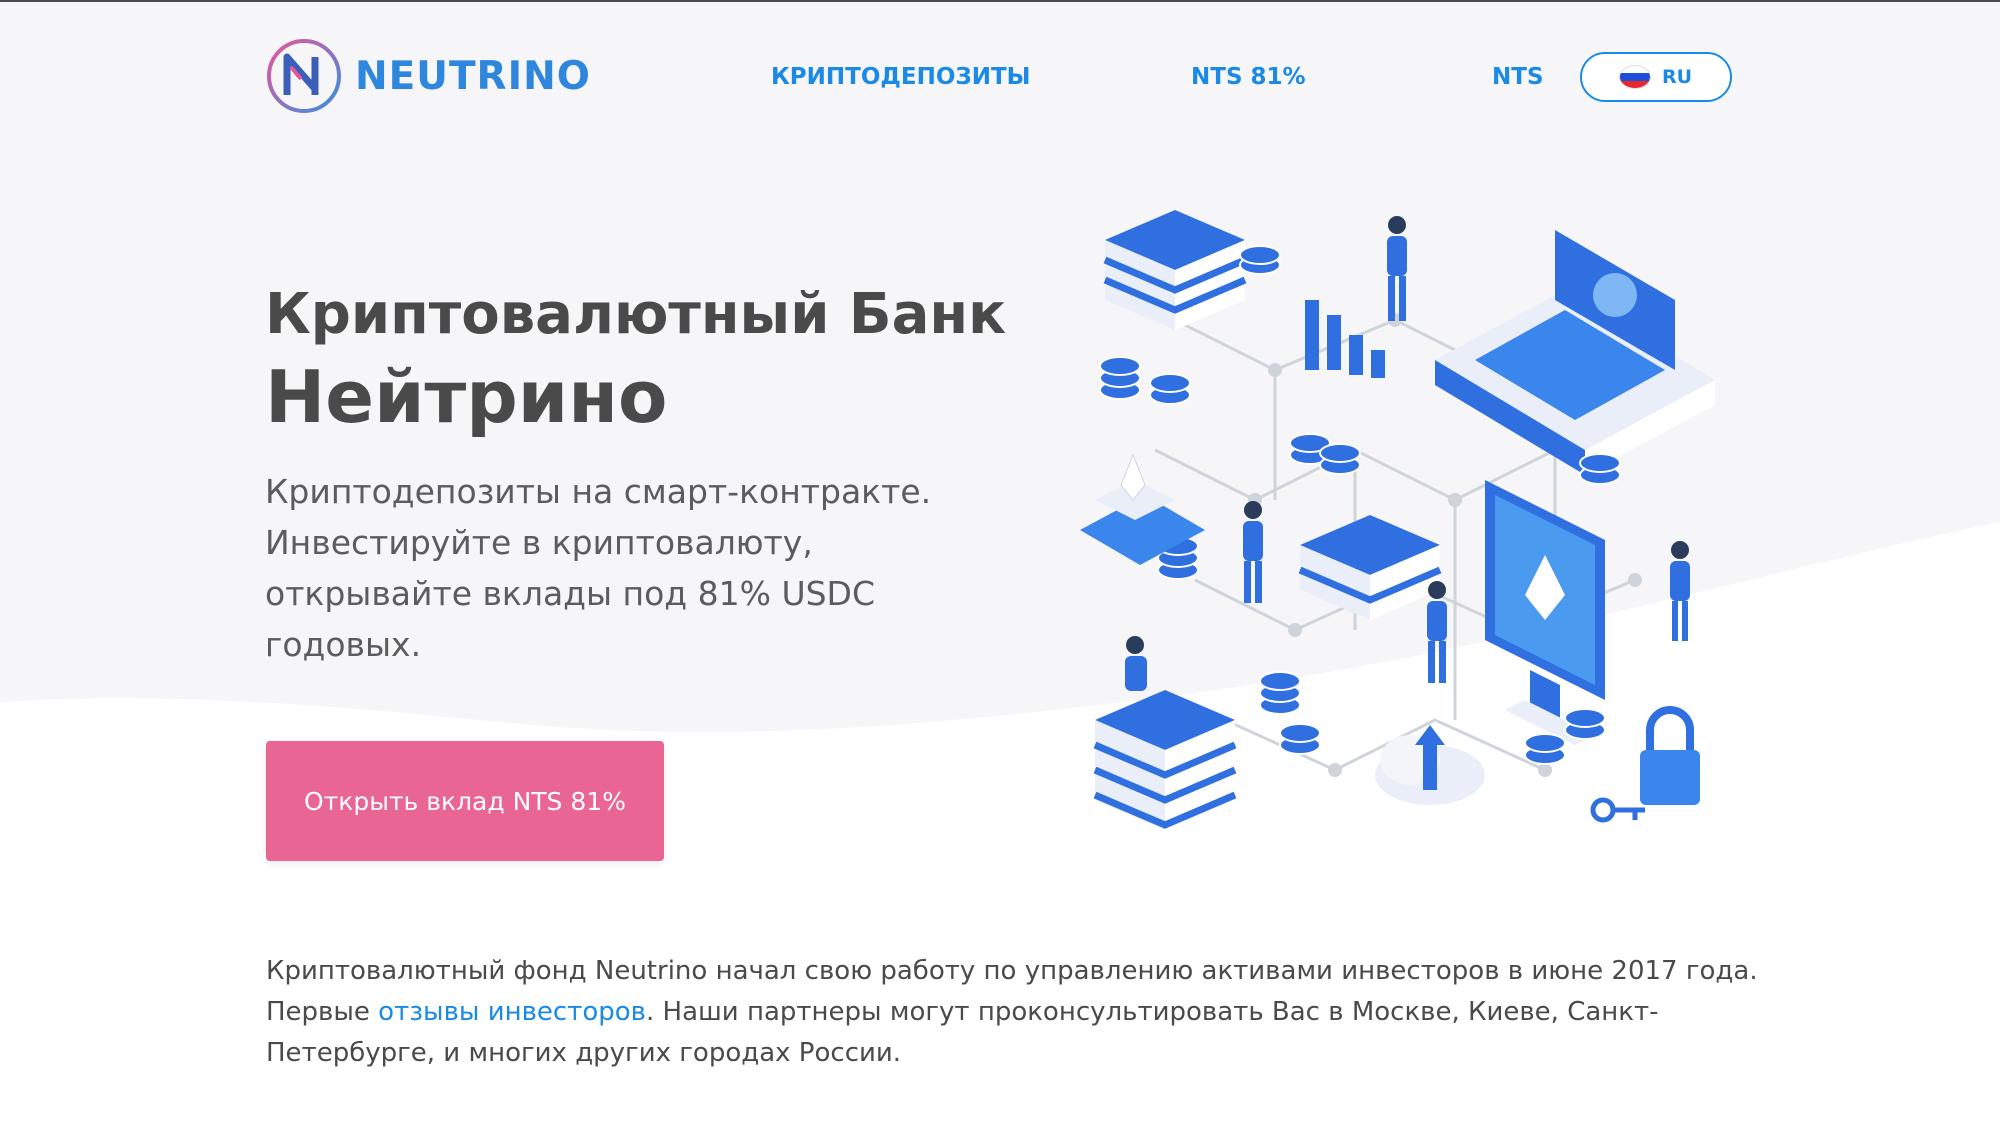 The height and width of the screenshot is (1142, 2000). What do you see at coordinates (473, 76) in the screenshot?
I see `logo-text: NEUTRINO` at bounding box center [473, 76].